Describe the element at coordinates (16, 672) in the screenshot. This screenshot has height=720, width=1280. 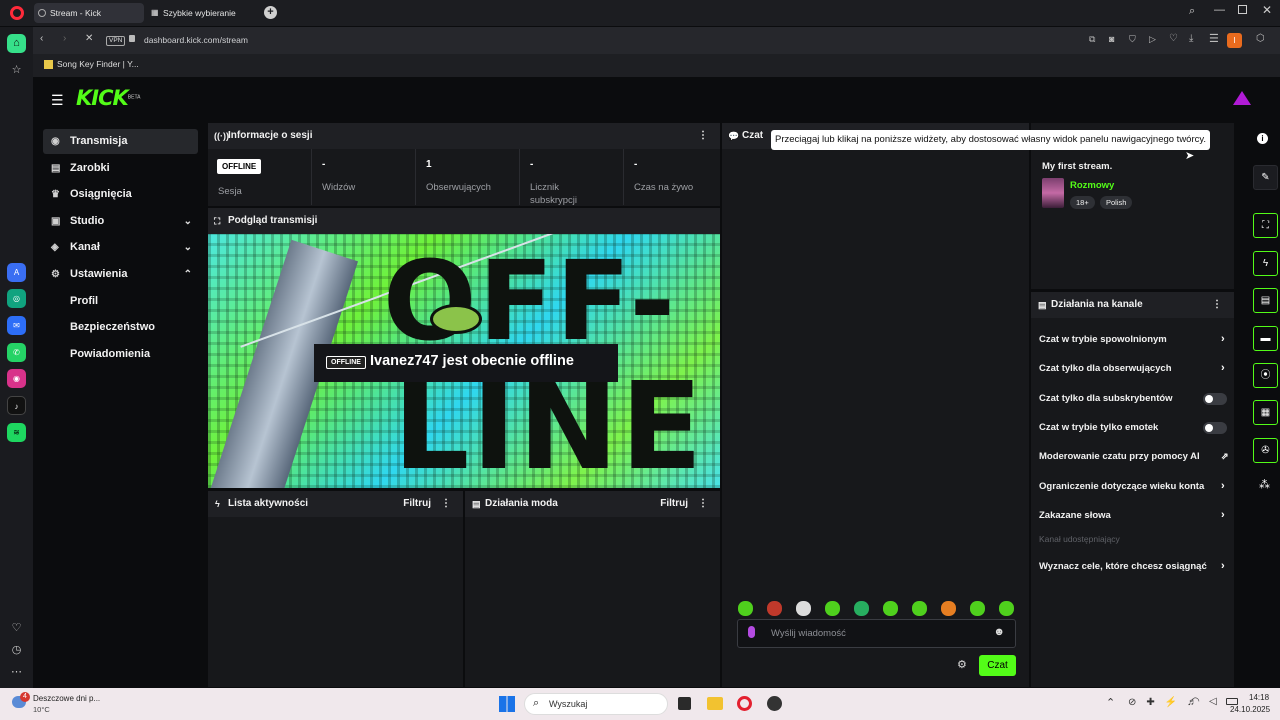
I see `more-icon: ⋯` at that location.